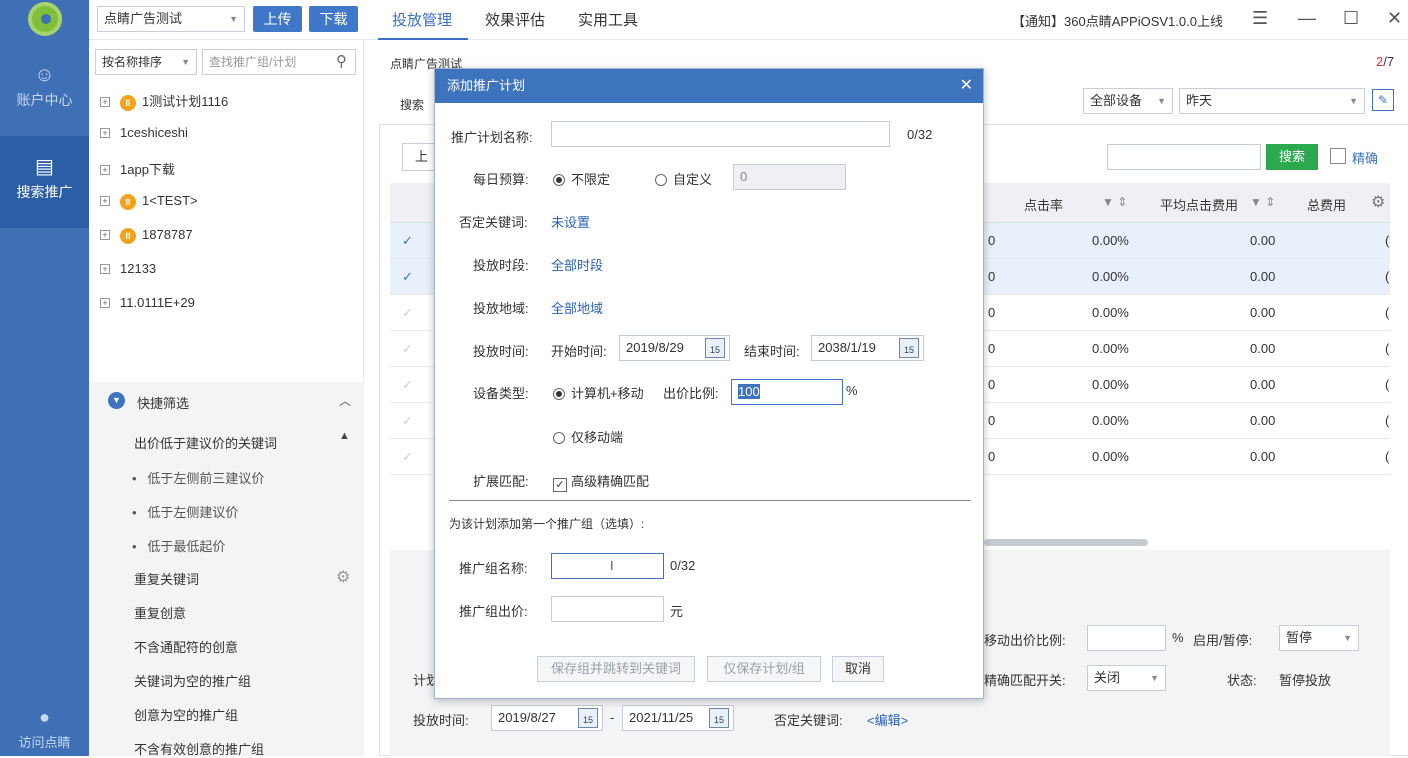 The height and width of the screenshot is (758, 1408). Describe the element at coordinates (44, 728) in the screenshot. I see `nav-visit: ● 访问点睛` at that location.